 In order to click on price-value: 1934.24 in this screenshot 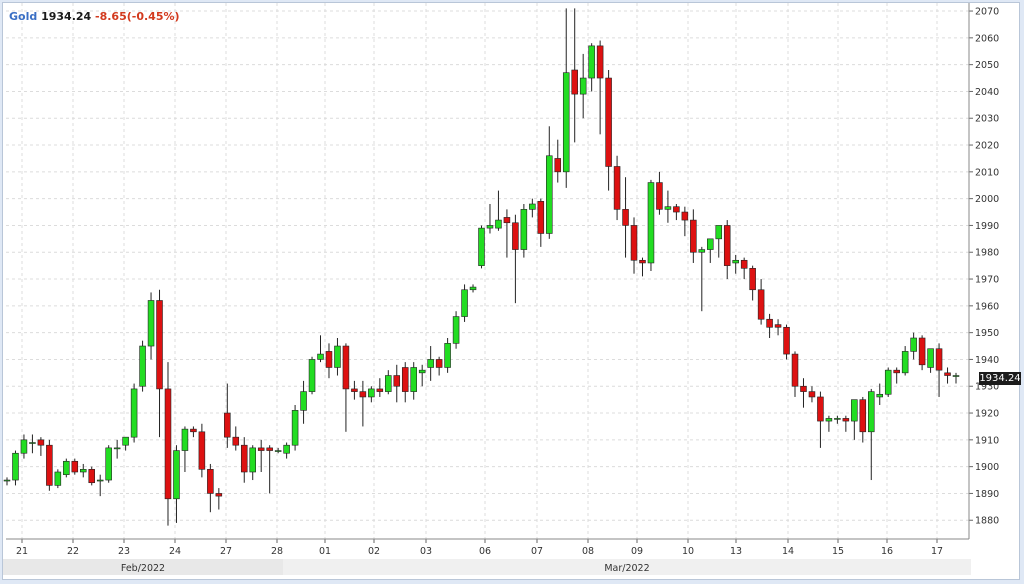, I will do `click(66, 16)`.